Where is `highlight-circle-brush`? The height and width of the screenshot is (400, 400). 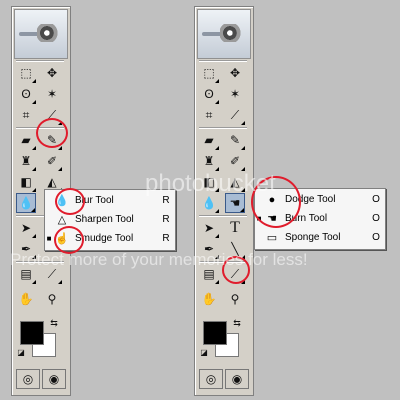
highlight-circle-brush is located at coordinates (52, 133).